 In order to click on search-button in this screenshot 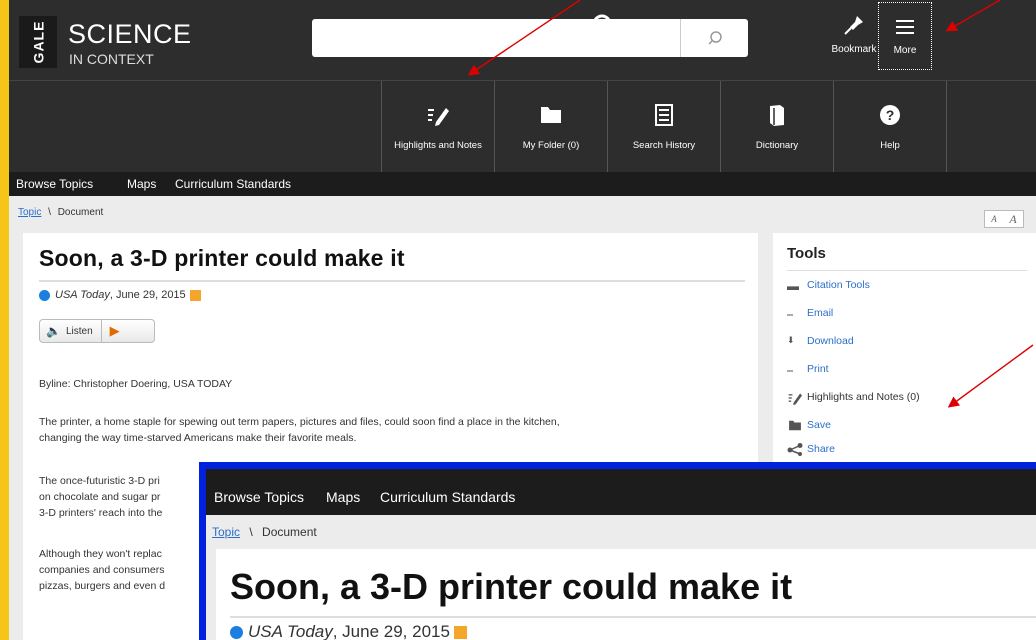, I will do `click(714, 38)`.